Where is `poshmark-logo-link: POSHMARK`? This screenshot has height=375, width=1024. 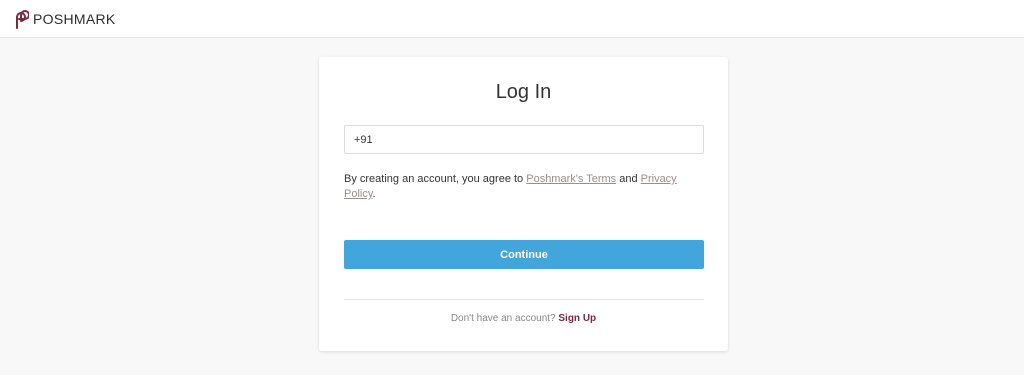
poshmark-logo-link: POSHMARK is located at coordinates (64, 19).